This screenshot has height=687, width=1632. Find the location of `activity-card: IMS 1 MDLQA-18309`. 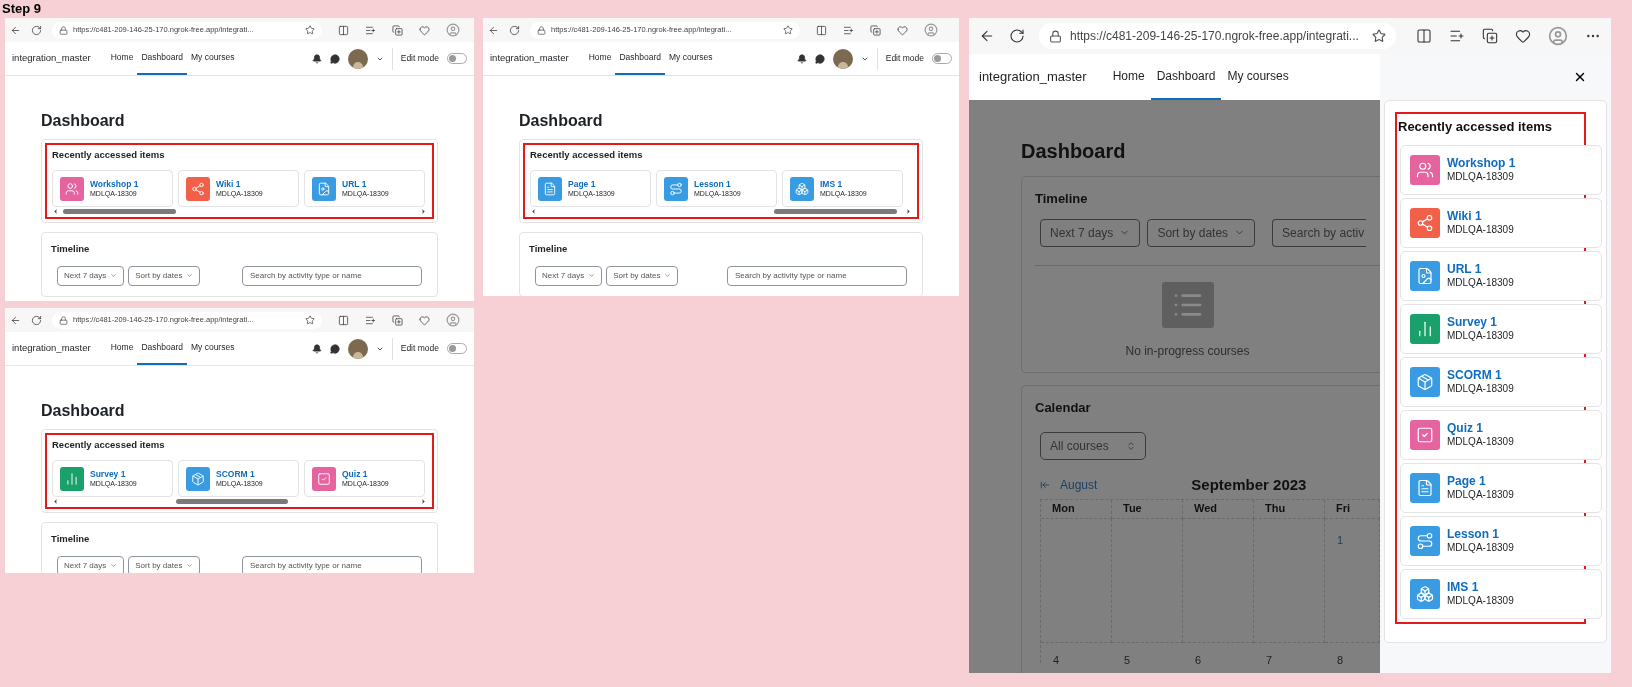

activity-card: IMS 1 MDLQA-18309 is located at coordinates (1501, 593).